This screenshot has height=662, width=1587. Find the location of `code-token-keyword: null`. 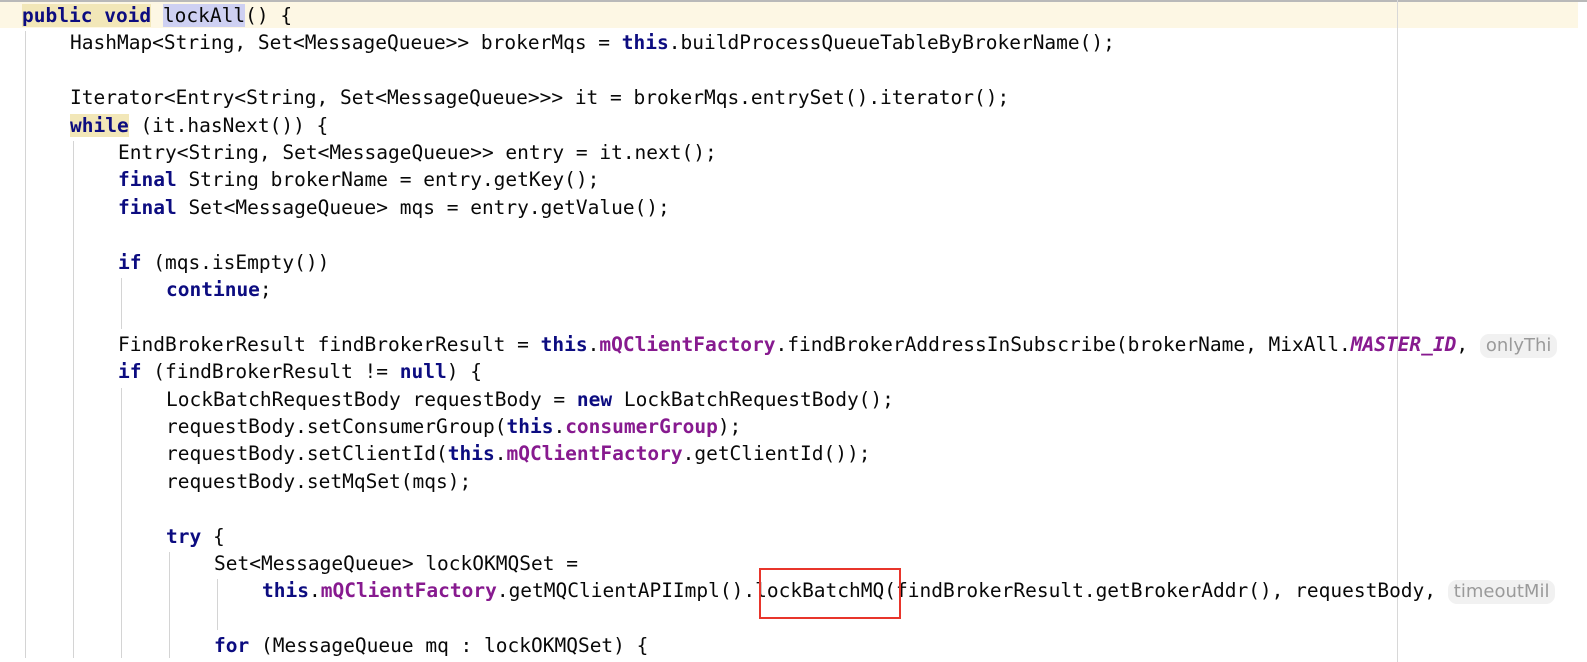

code-token-keyword: null is located at coordinates (423, 372).